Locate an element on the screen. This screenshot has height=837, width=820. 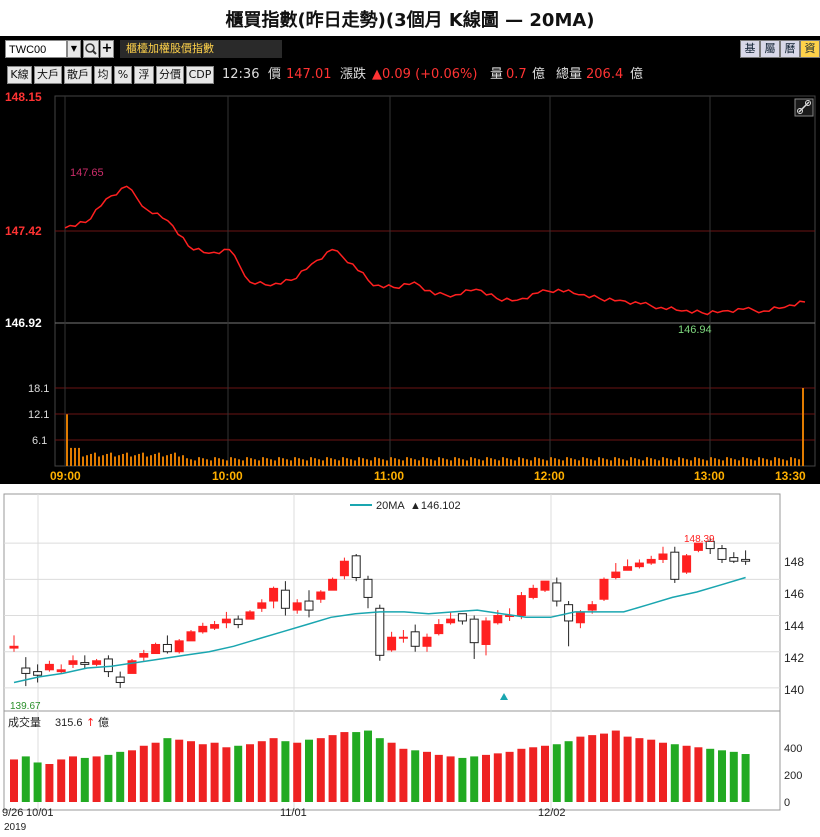
add-icon: + is located at coordinates (107, 49).